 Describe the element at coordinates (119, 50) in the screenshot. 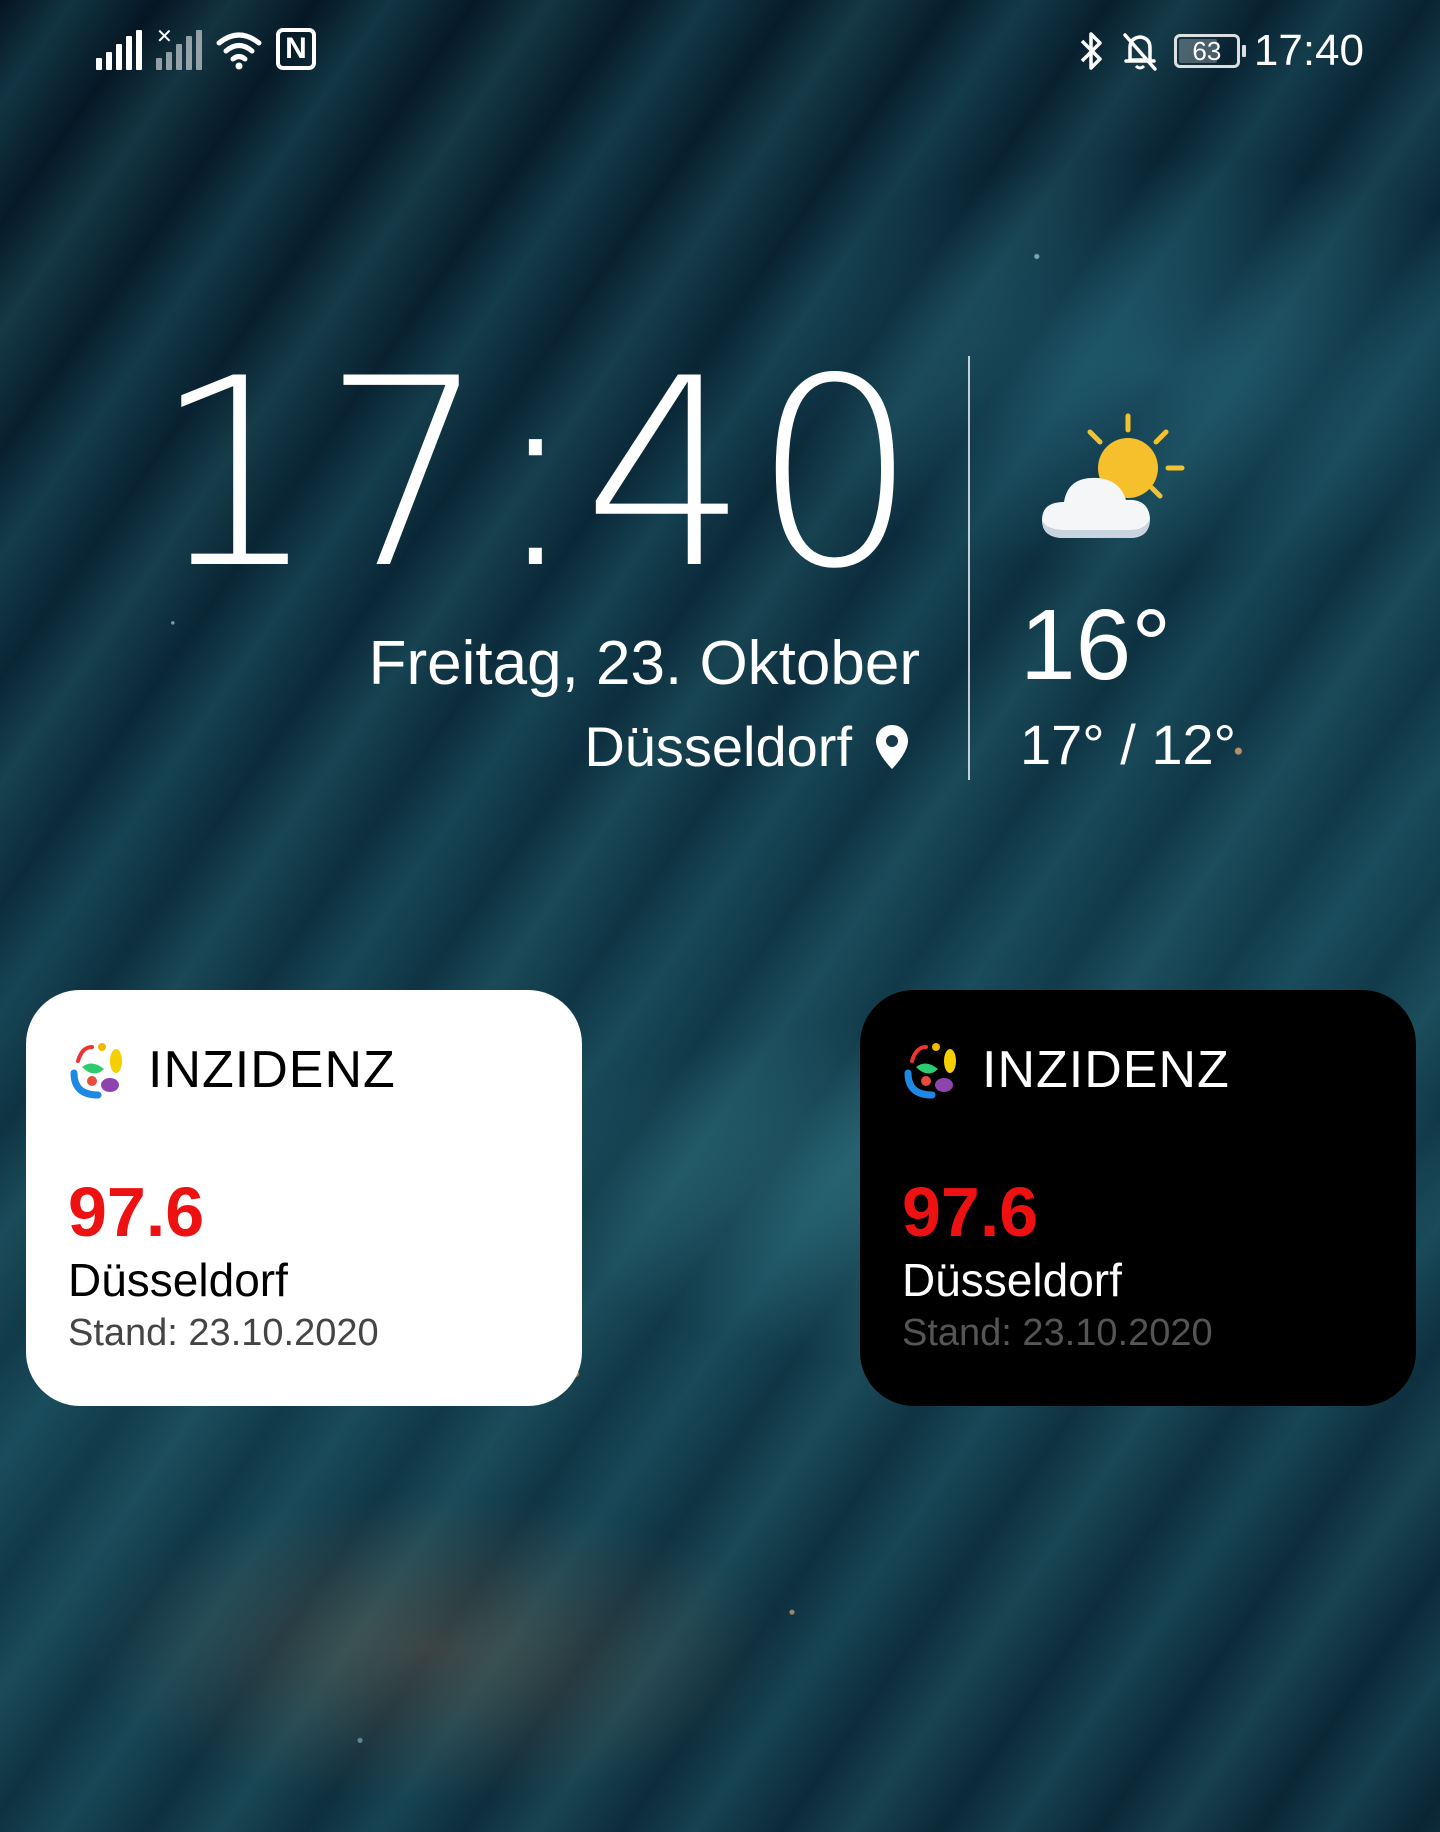

I see `signal-icon` at that location.